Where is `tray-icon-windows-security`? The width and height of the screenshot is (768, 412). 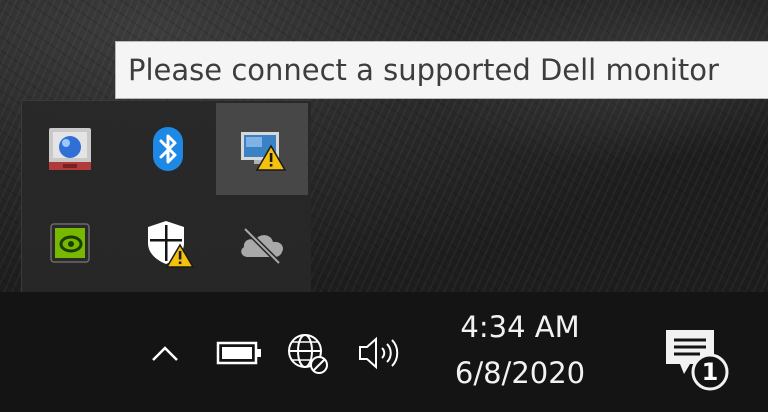
tray-icon-windows-security is located at coordinates (168, 243).